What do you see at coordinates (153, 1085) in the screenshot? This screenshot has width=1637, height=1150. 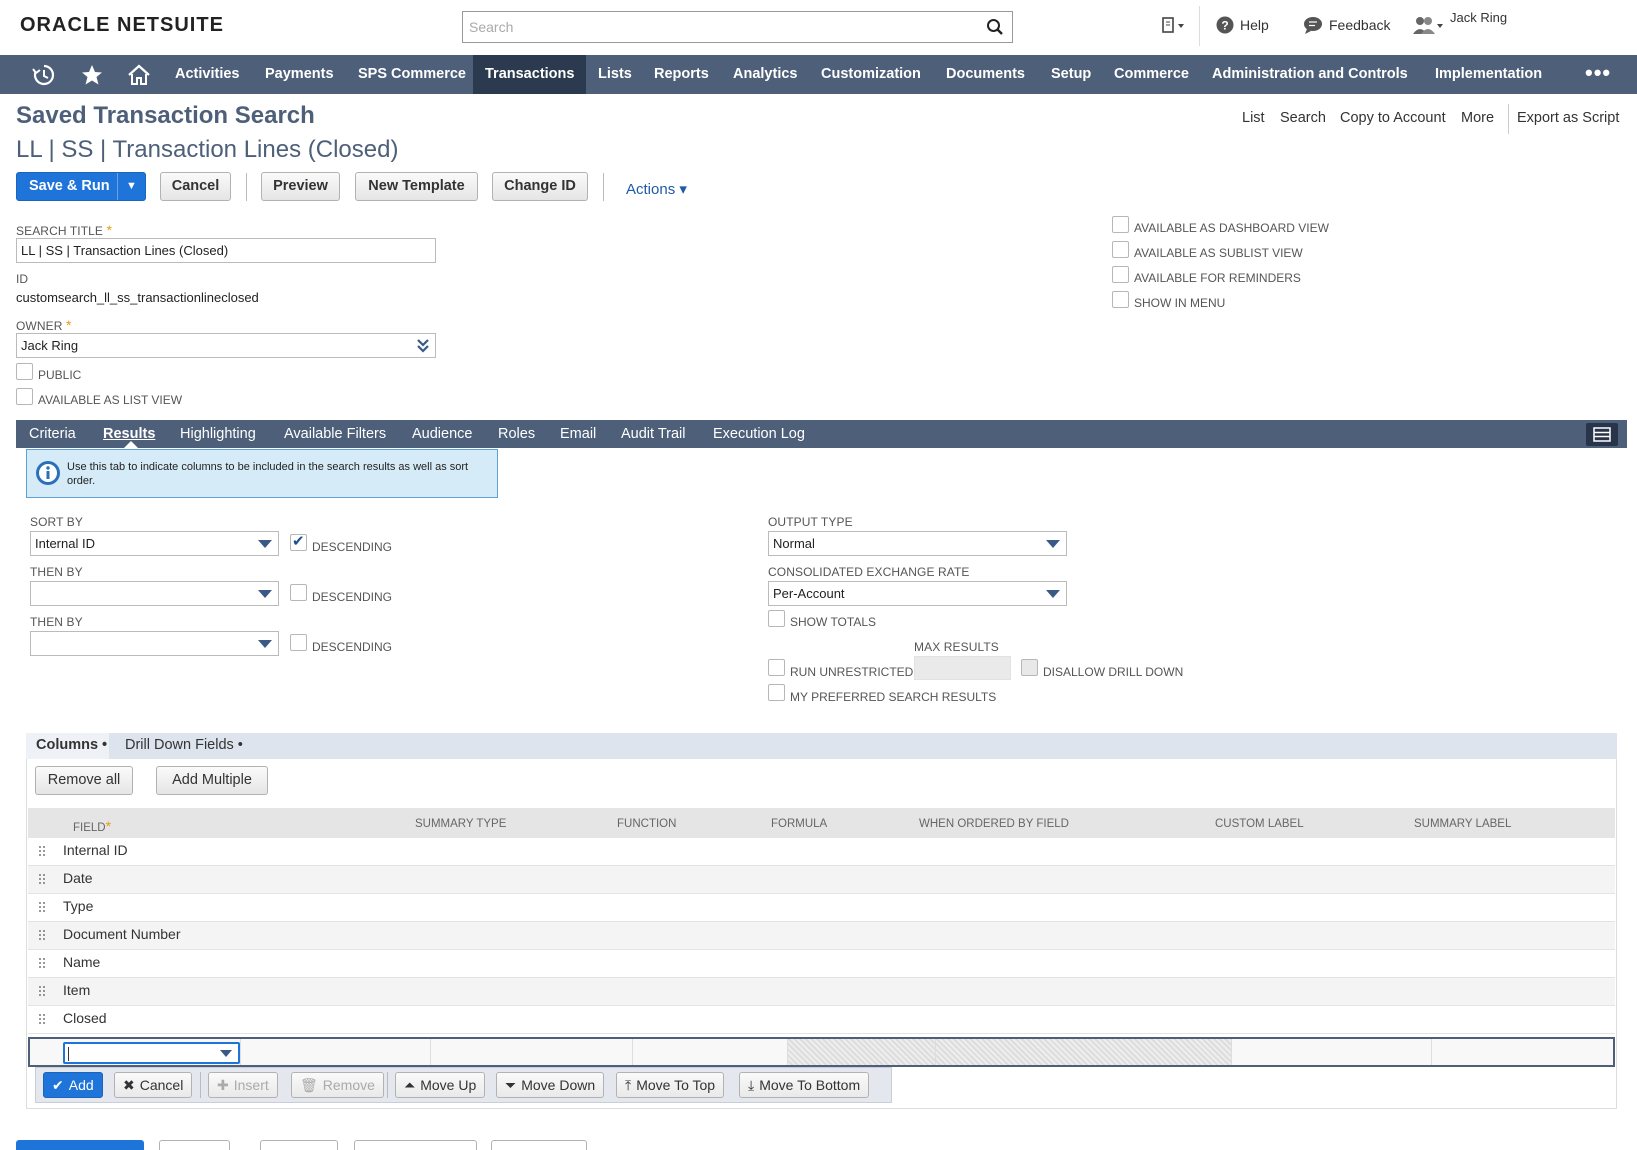 I see `cancel-line-button: ✖ Cancel` at bounding box center [153, 1085].